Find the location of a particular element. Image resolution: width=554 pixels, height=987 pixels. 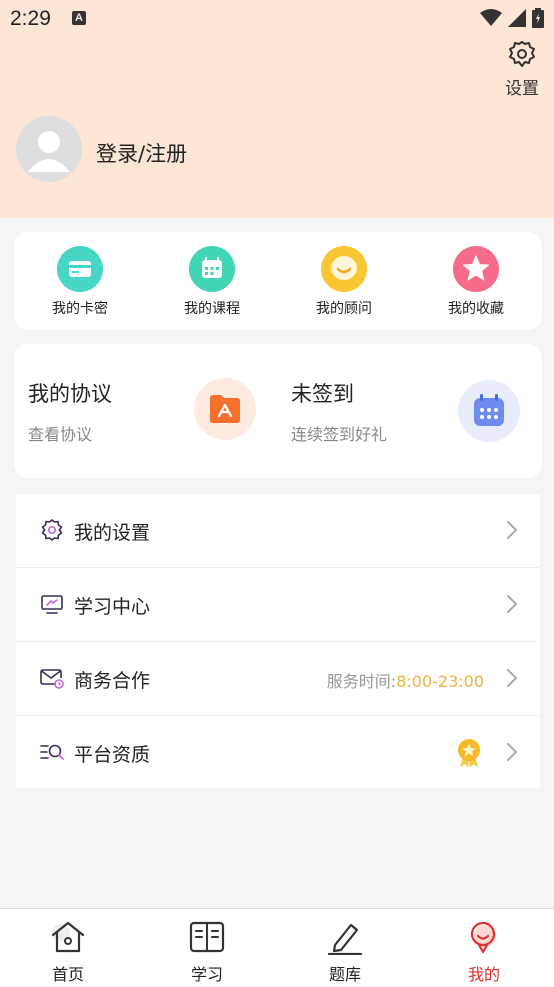

default-avatar-icon is located at coordinates (49, 149).